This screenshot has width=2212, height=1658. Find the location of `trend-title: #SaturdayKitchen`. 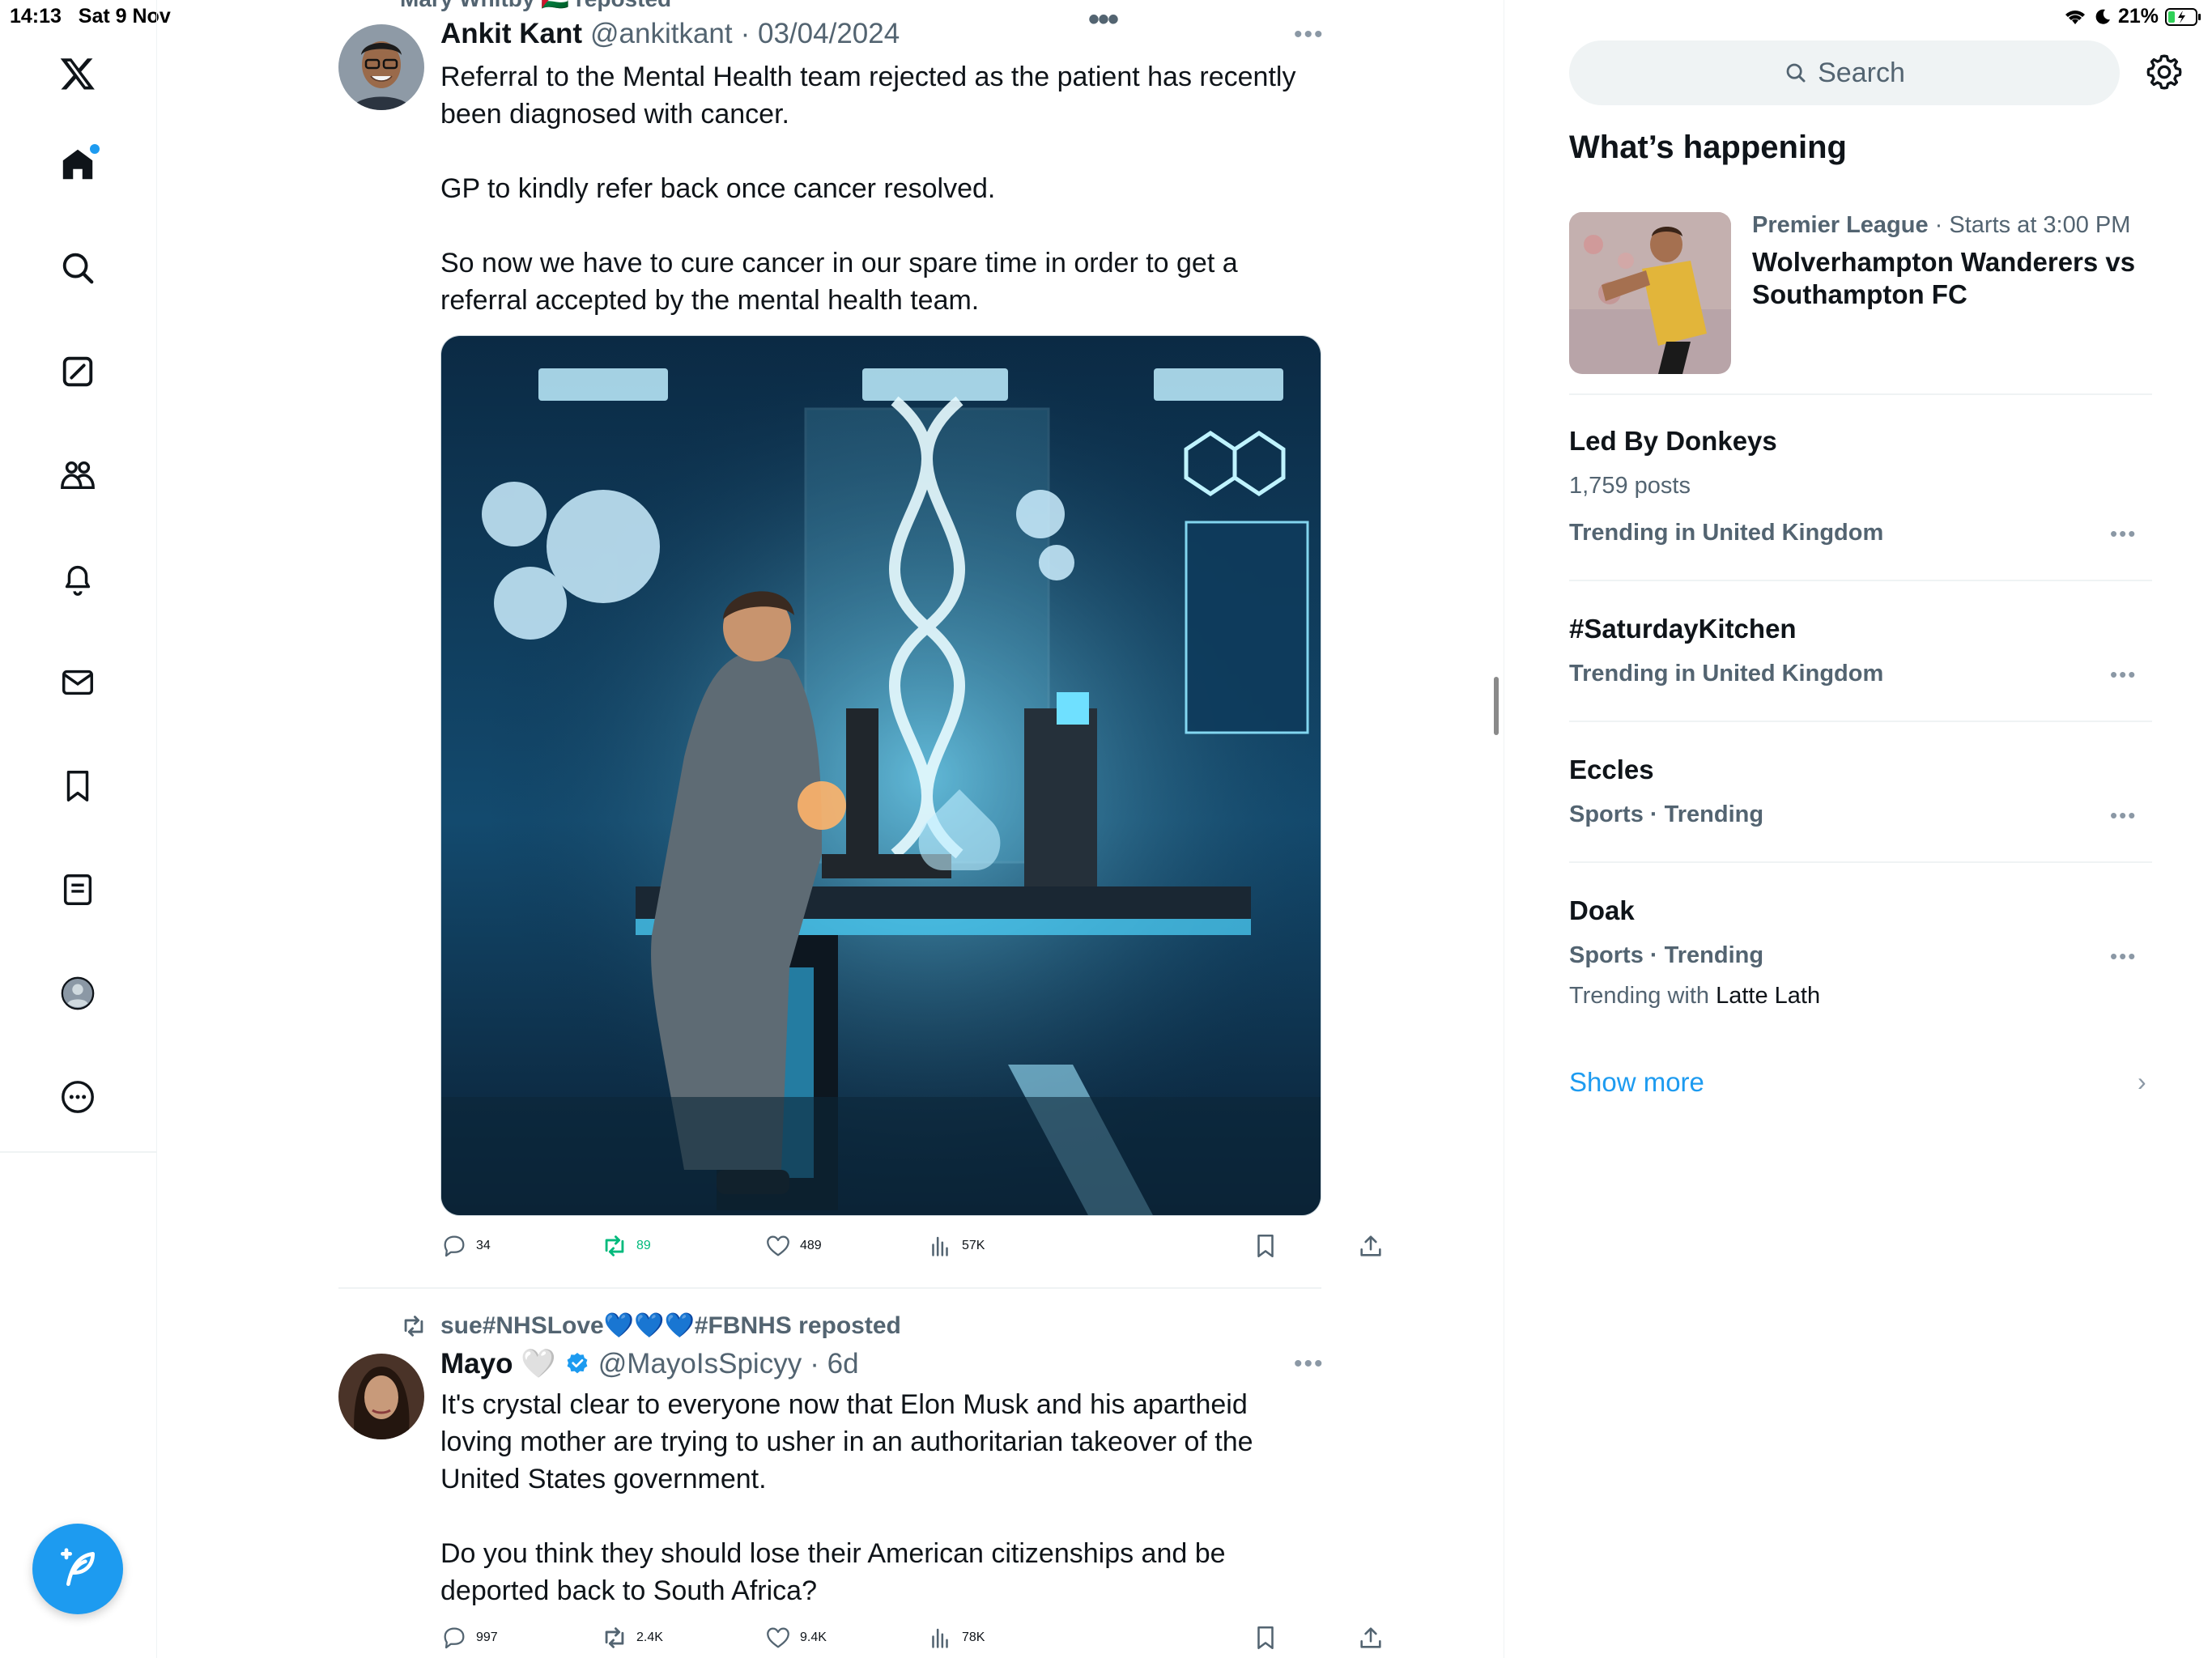

trend-title: #SaturdayKitchen is located at coordinates (1683, 629).